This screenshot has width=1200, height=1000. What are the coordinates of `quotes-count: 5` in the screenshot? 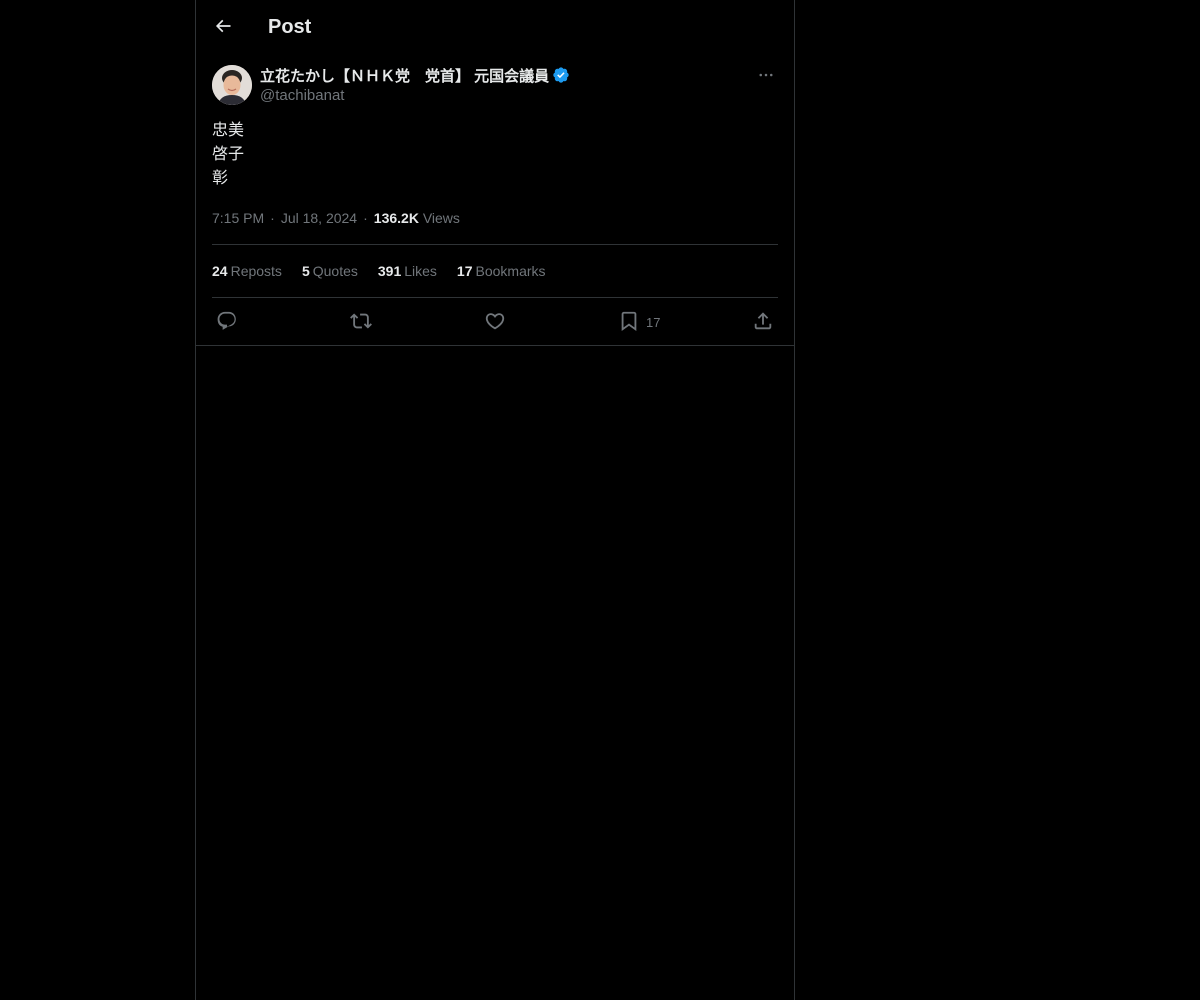 It's located at (305, 271).